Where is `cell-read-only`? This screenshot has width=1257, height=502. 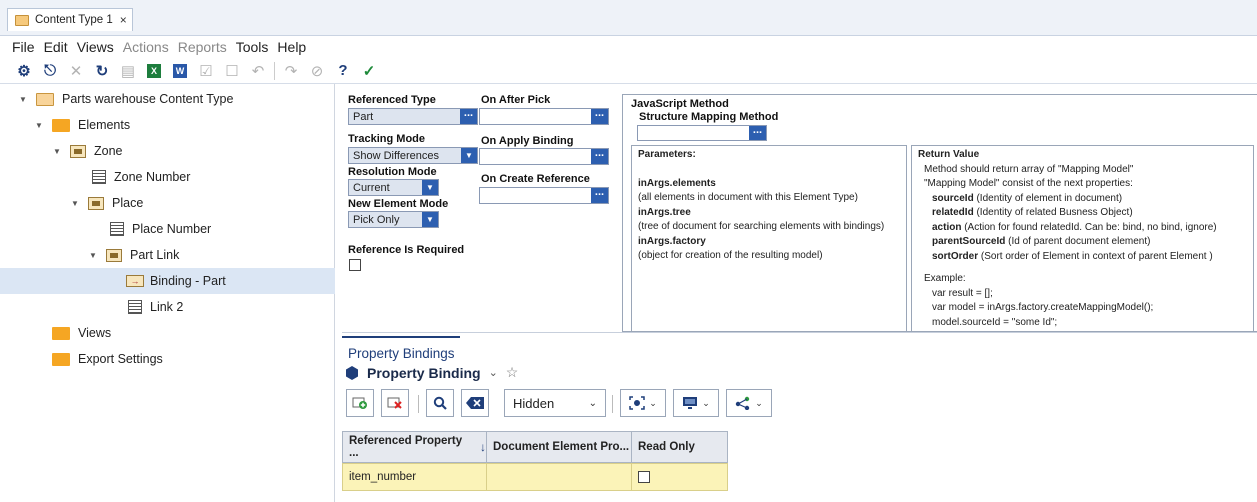 cell-read-only is located at coordinates (679, 477).